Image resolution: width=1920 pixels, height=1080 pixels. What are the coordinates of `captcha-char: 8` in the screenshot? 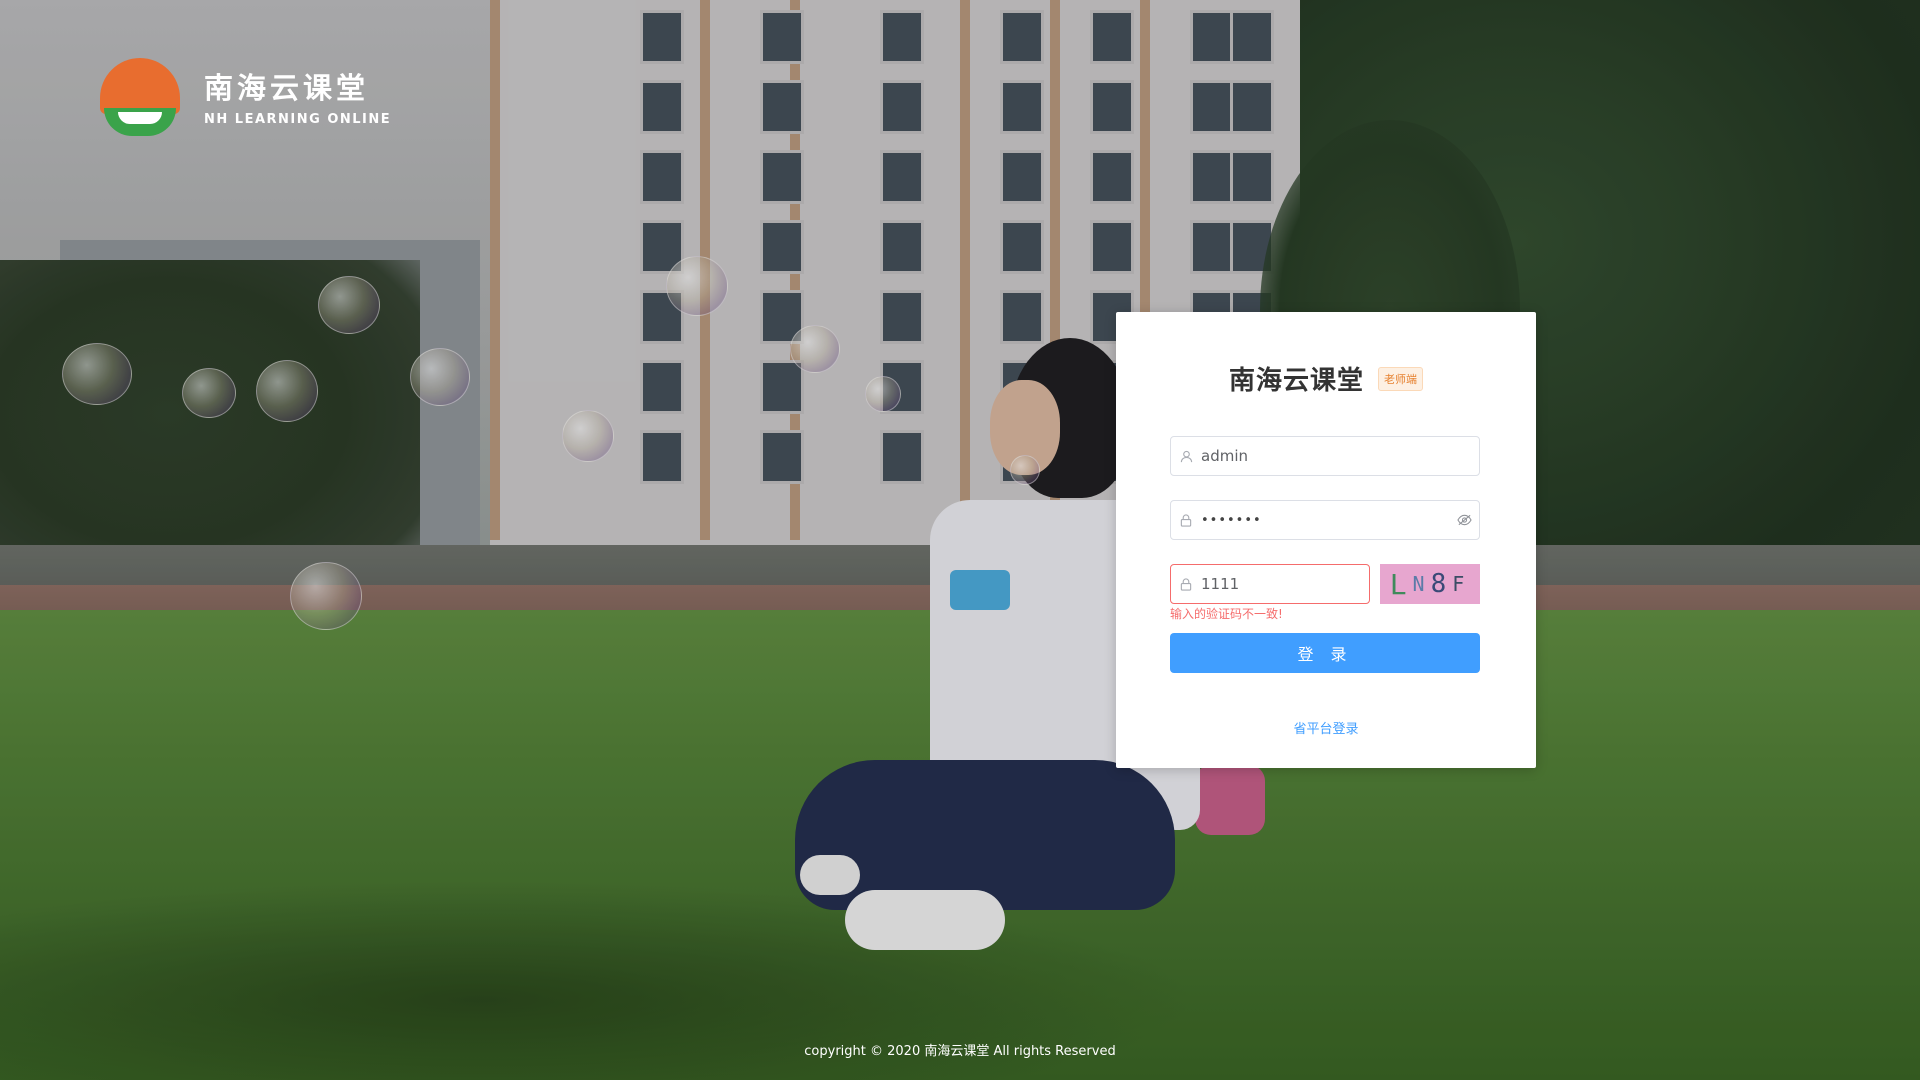 It's located at (1441, 584).